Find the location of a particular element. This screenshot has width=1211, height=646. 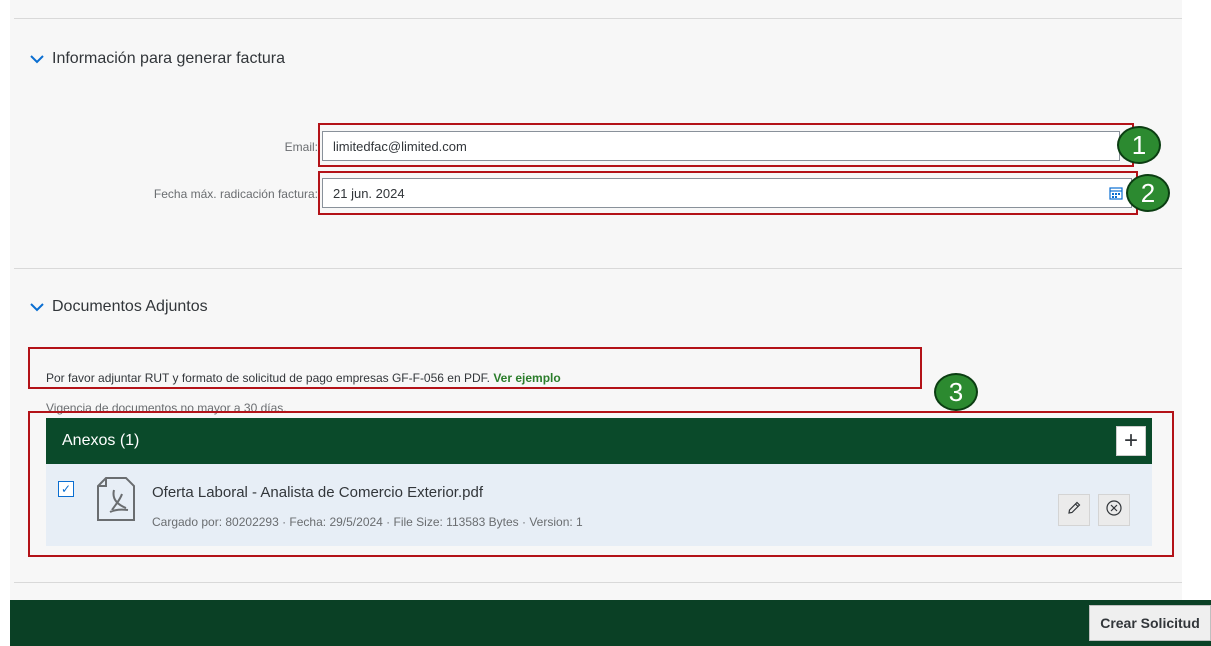

create-request-button: Crear Solicitud is located at coordinates (1150, 623).